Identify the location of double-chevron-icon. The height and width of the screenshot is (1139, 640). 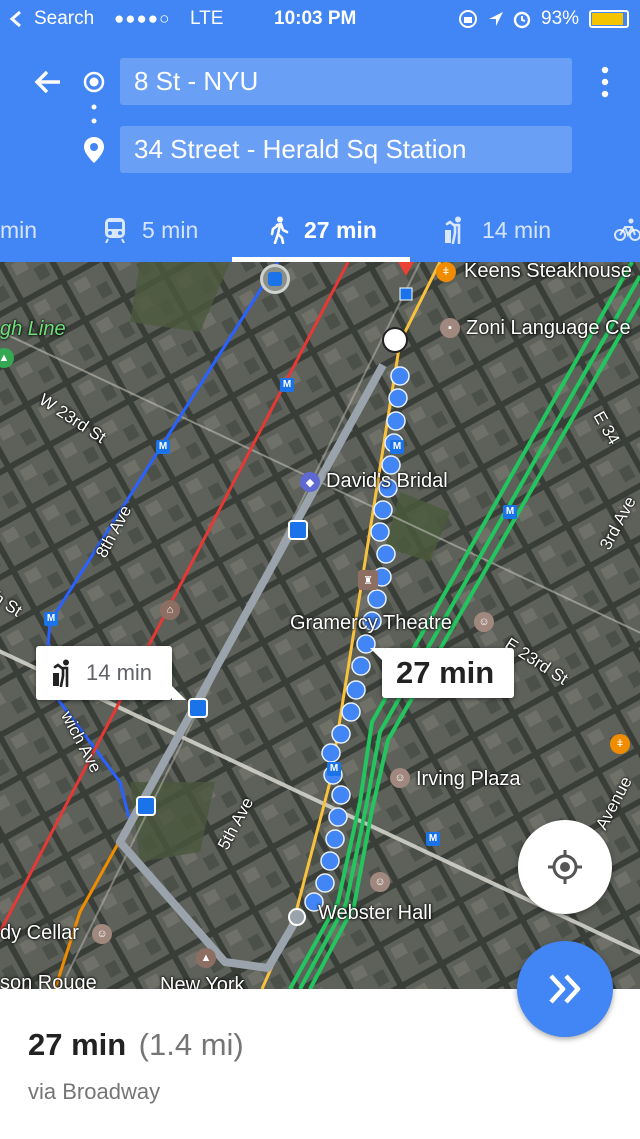
(565, 989).